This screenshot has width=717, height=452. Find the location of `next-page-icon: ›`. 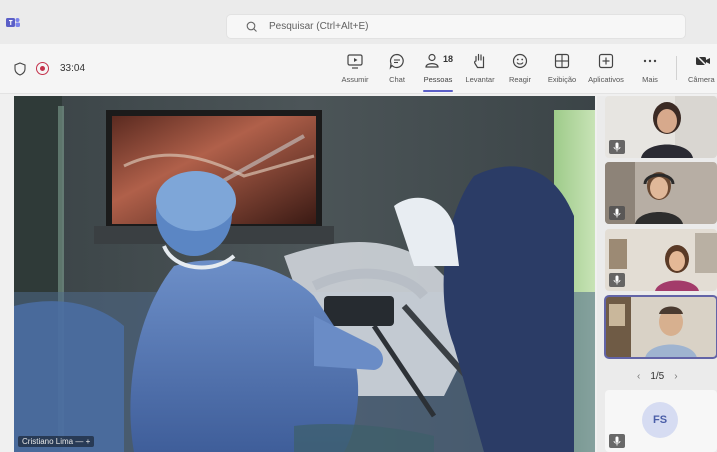

next-page-icon: › is located at coordinates (675, 376).